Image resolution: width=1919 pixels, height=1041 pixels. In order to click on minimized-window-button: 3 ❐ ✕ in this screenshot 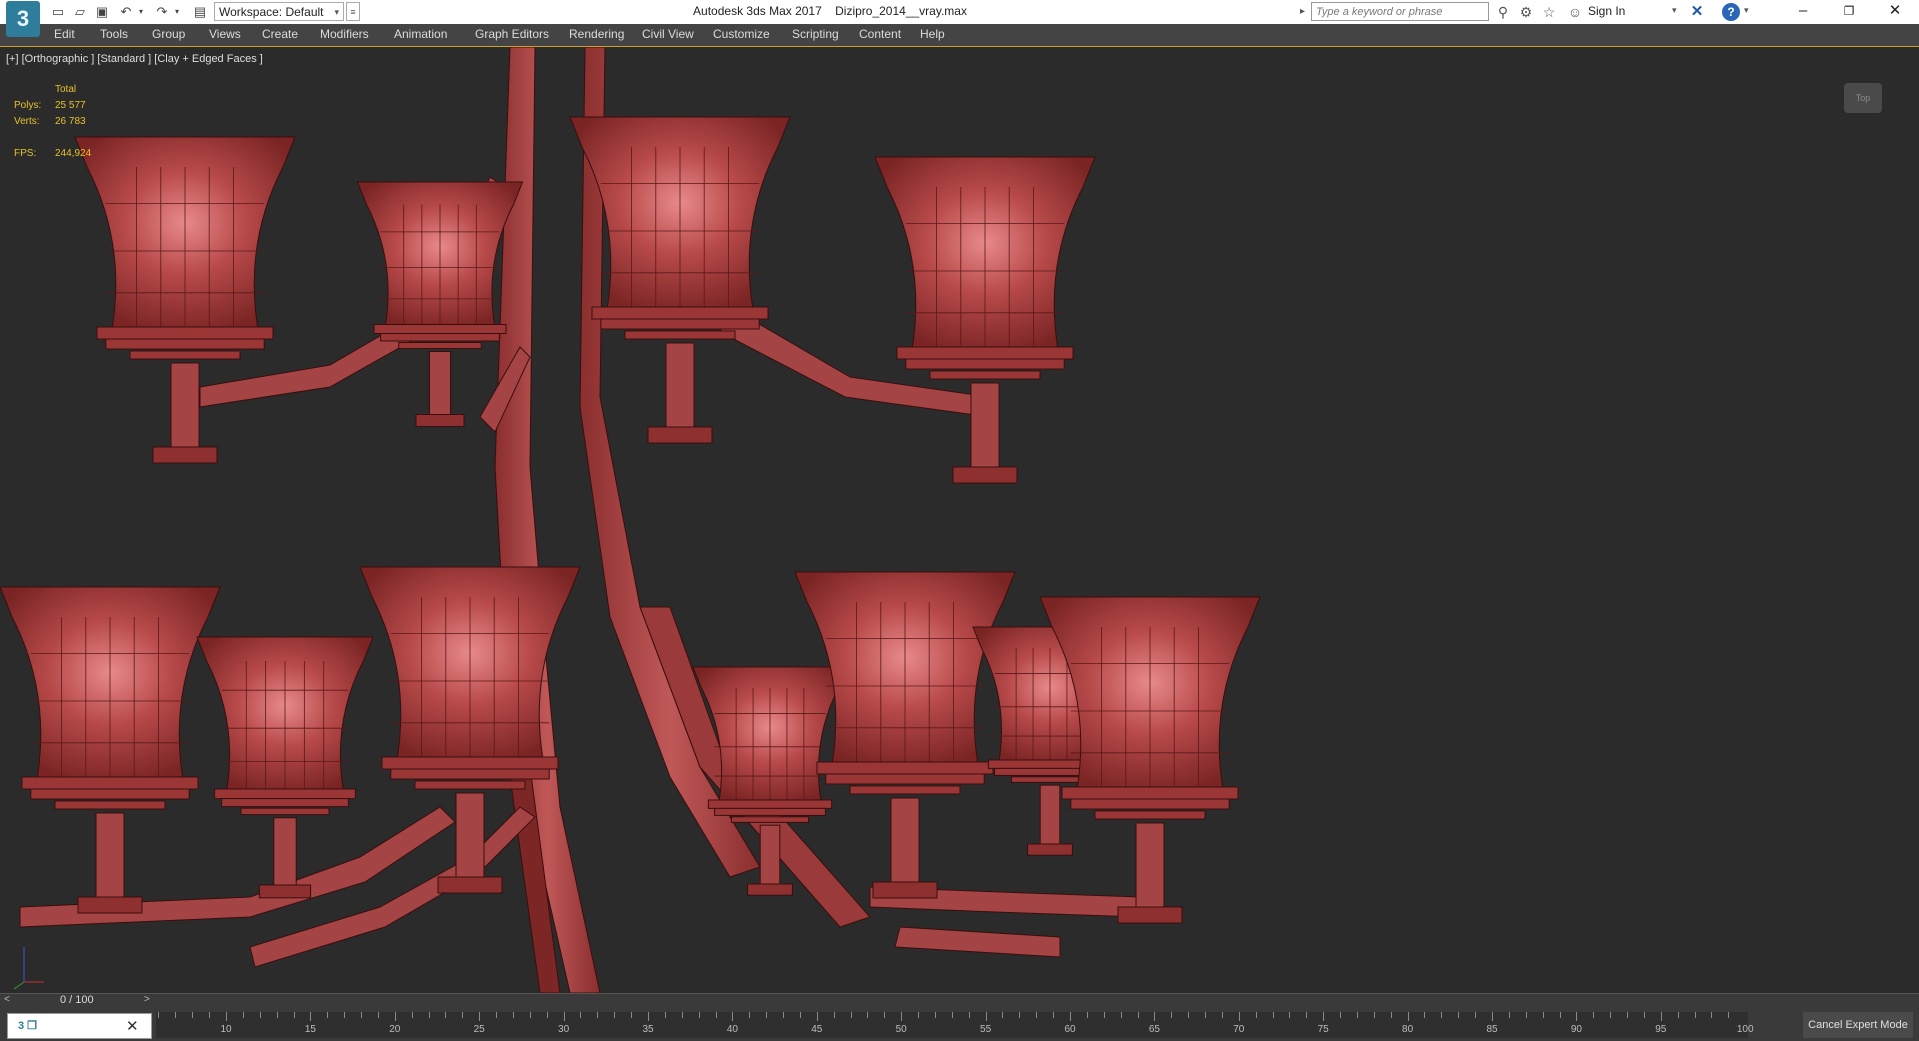, I will do `click(79, 1026)`.